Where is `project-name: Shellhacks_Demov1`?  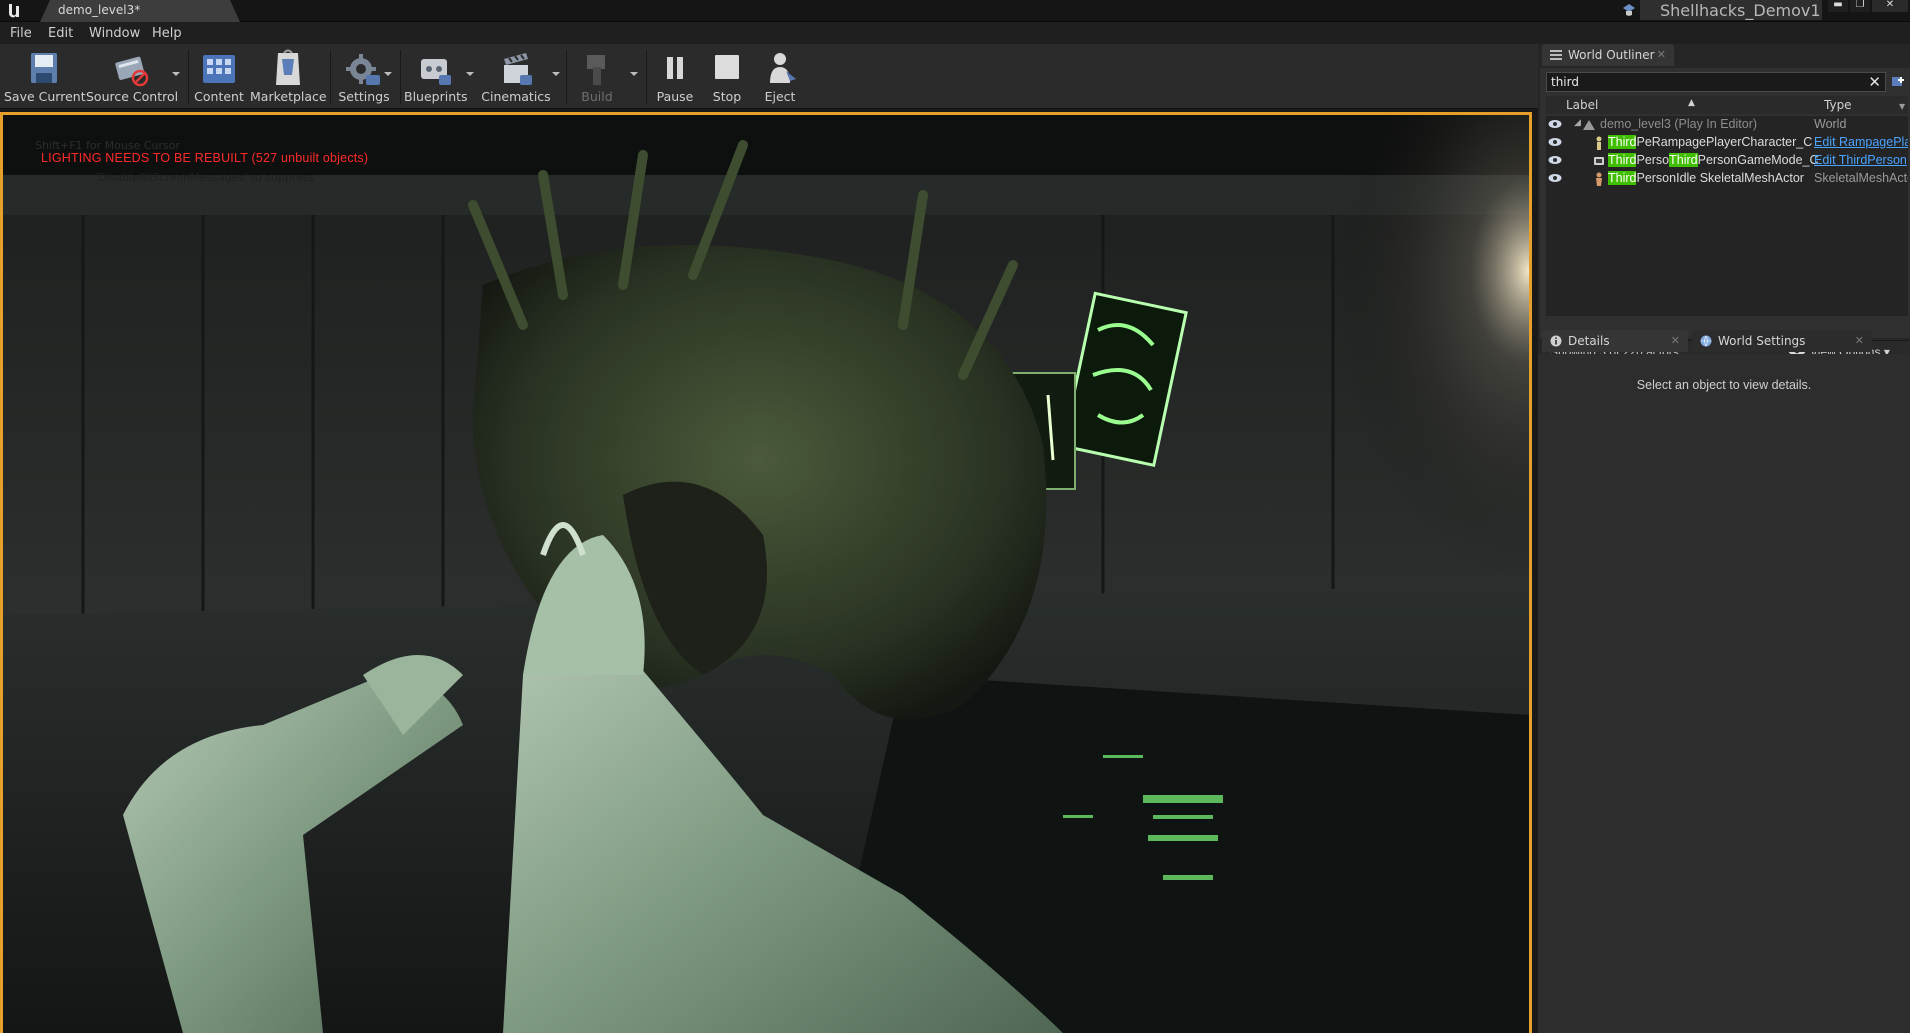
project-name: Shellhacks_Demov1 is located at coordinates (1740, 10).